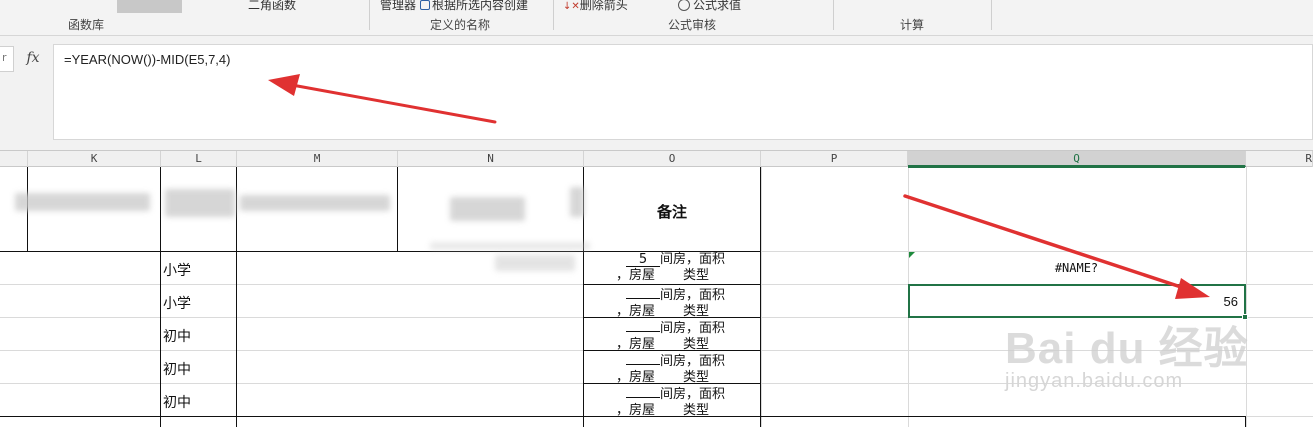 The height and width of the screenshot is (427, 1313). I want to click on active-cell-value: 56, so click(1230, 301).